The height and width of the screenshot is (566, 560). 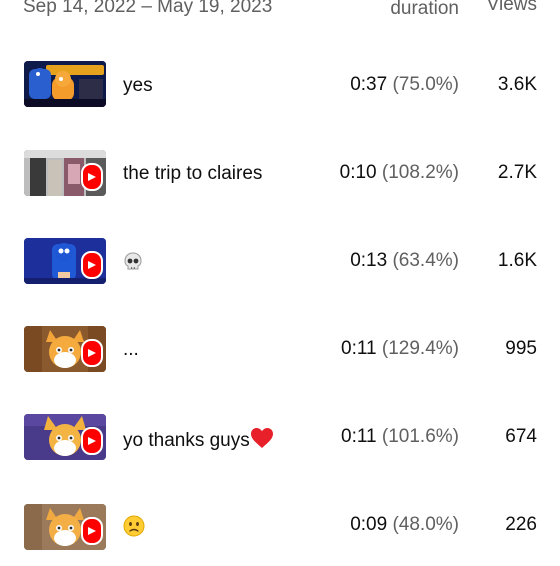 I want to click on avg-view-duration: 0:37 (75.0%), so click(x=404, y=85).